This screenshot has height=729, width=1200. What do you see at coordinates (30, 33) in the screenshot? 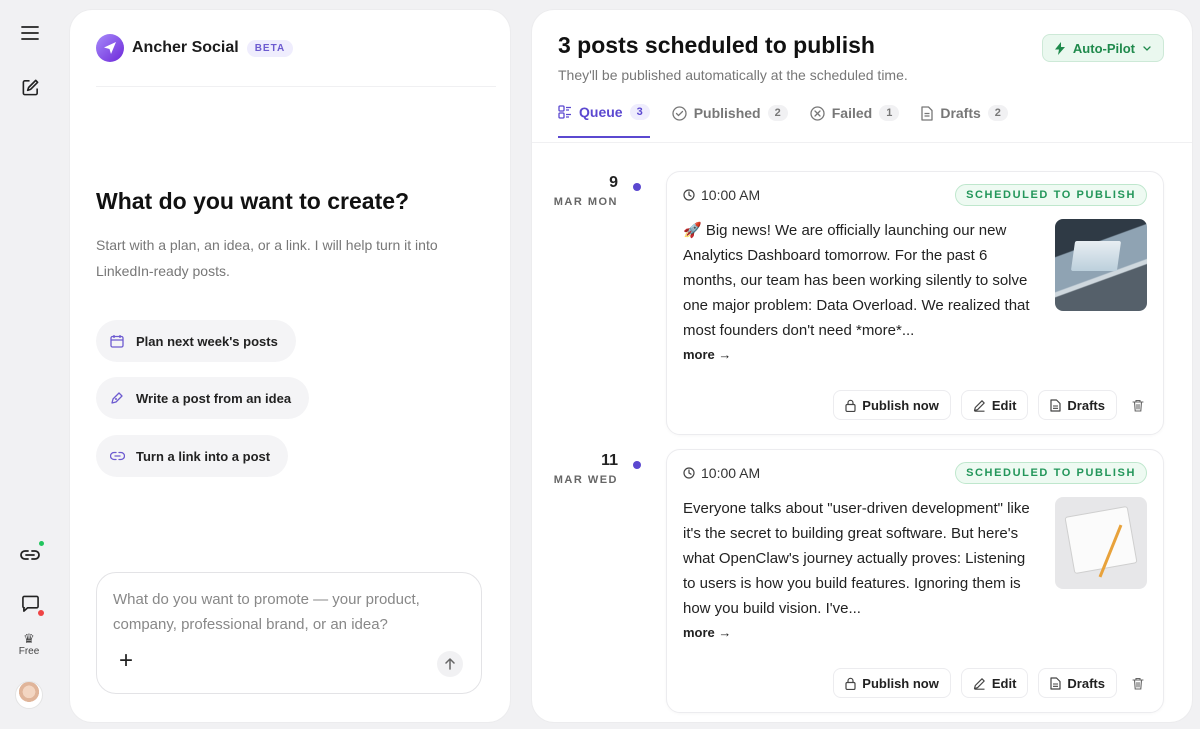
I see `menu-icon` at bounding box center [30, 33].